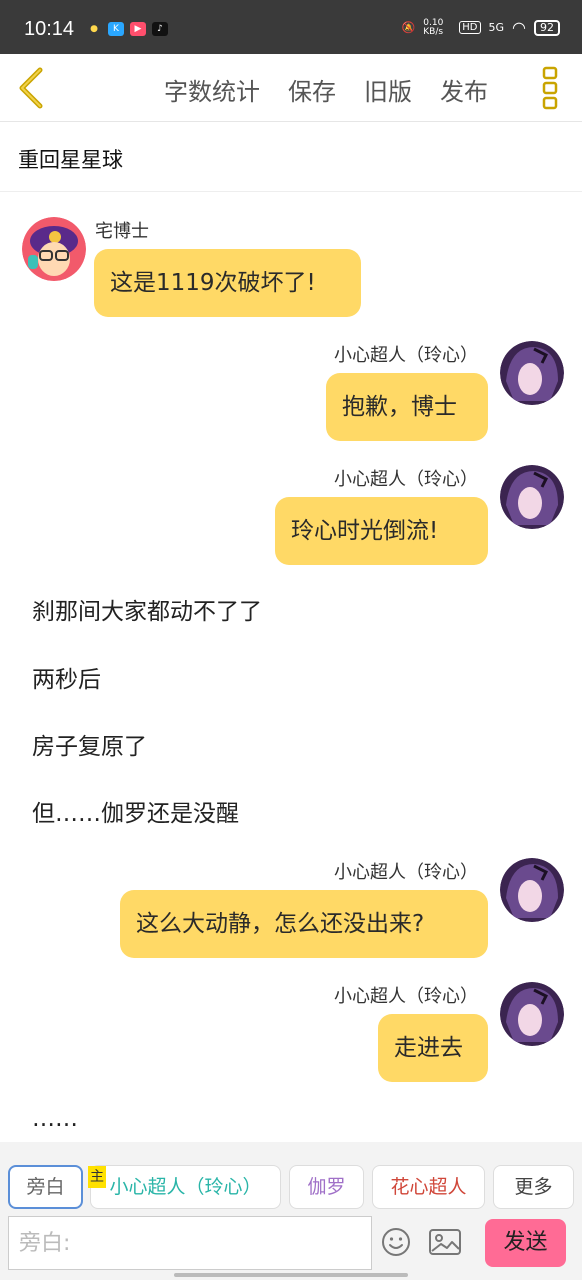 The width and height of the screenshot is (582, 1280). What do you see at coordinates (291, 157) in the screenshot?
I see `story-title-row: 重回星星球` at bounding box center [291, 157].